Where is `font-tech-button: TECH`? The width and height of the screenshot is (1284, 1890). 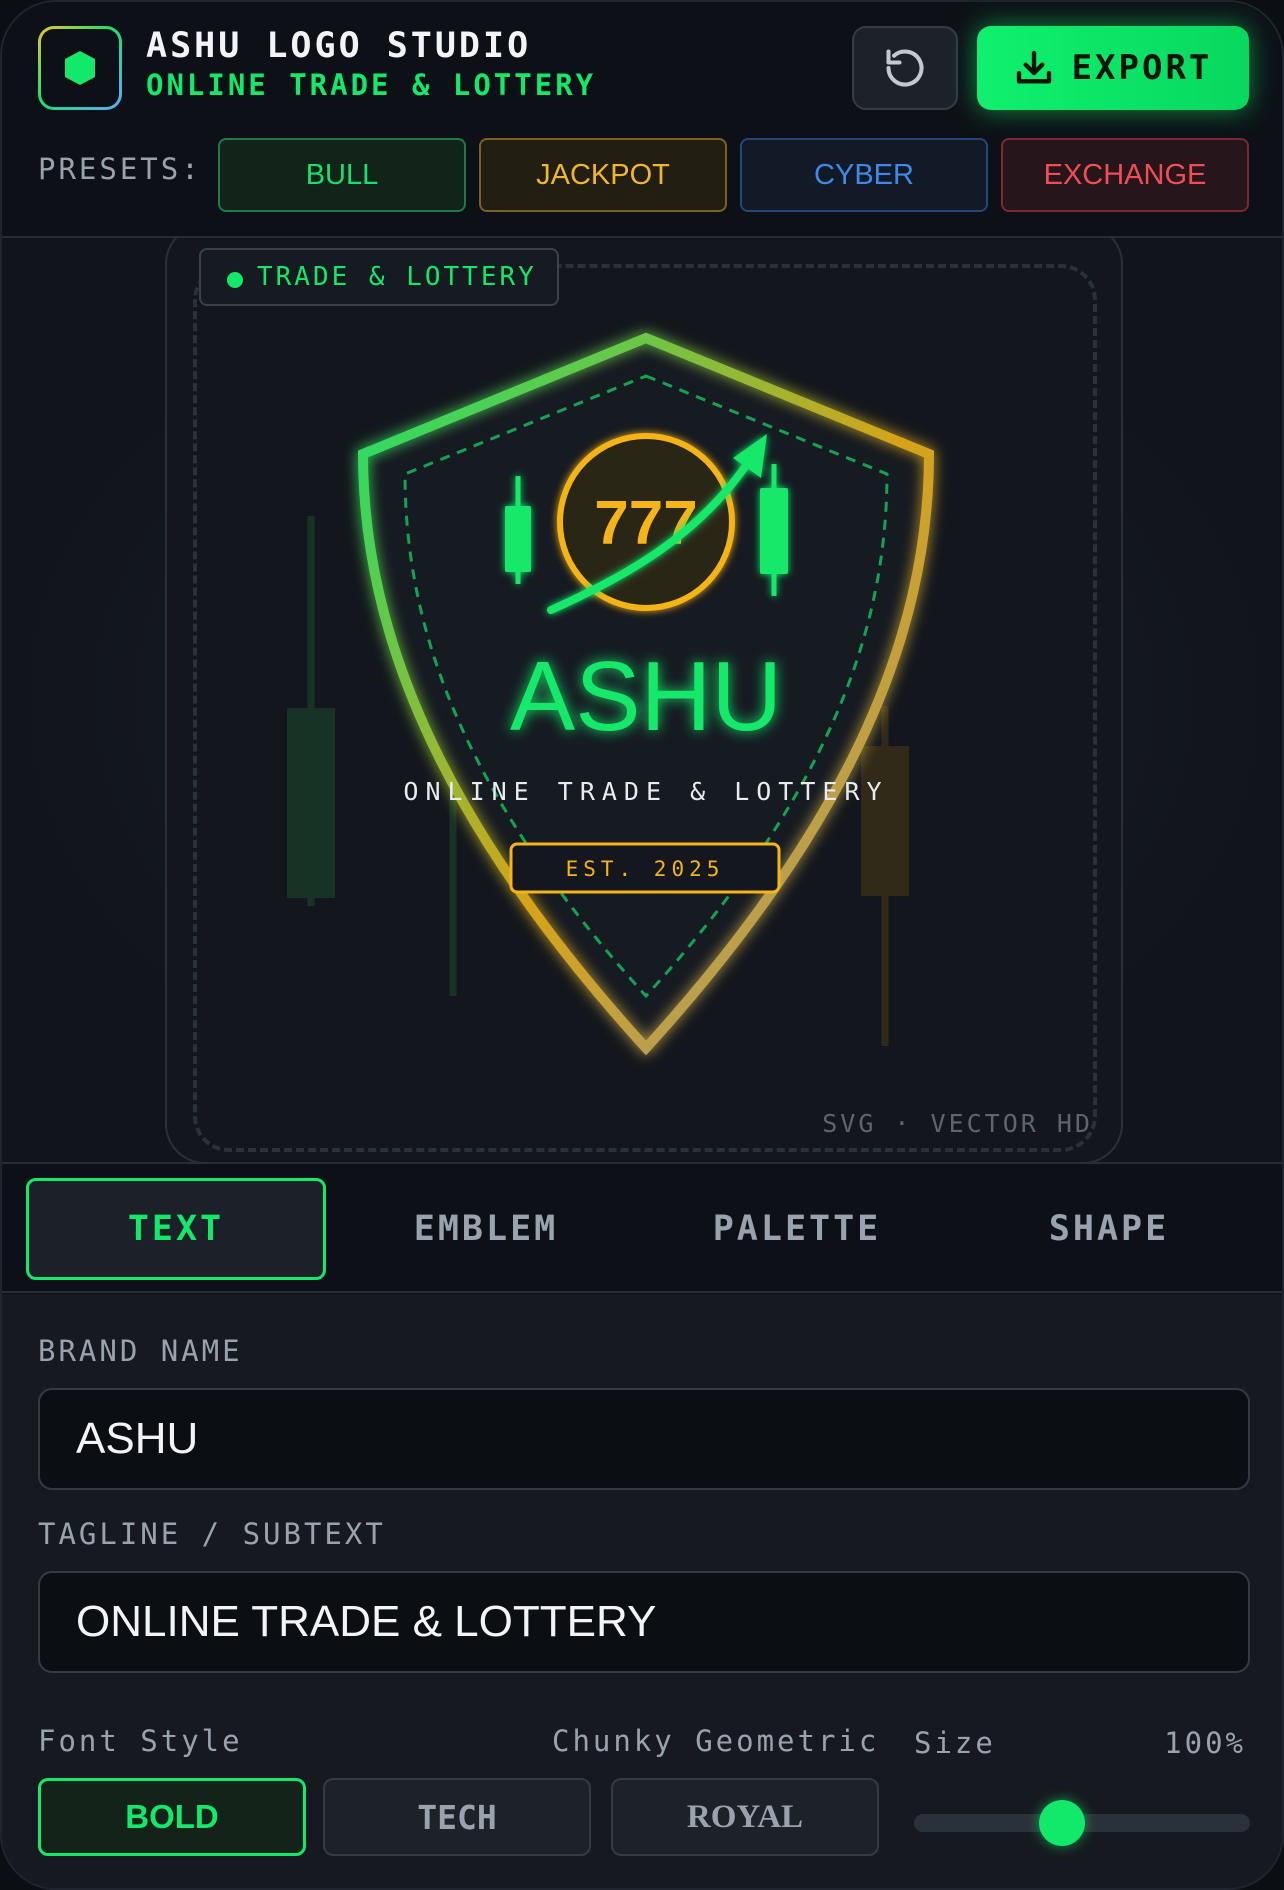
font-tech-button: TECH is located at coordinates (457, 1817).